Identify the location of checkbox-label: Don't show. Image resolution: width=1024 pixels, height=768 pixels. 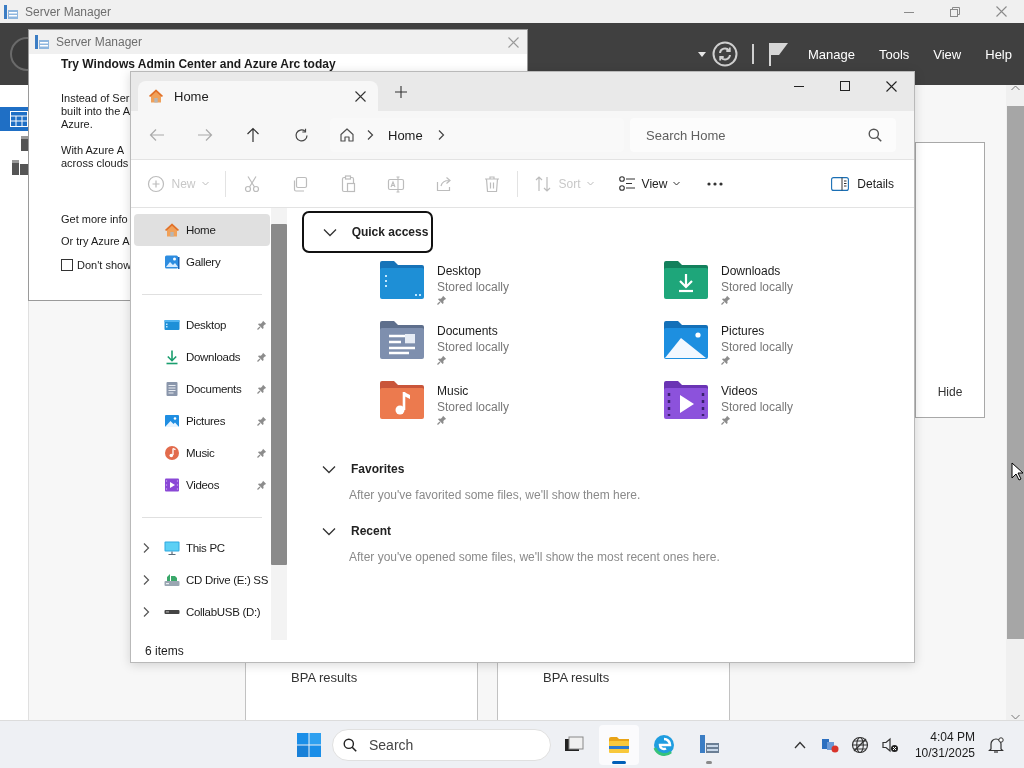
(104, 265).